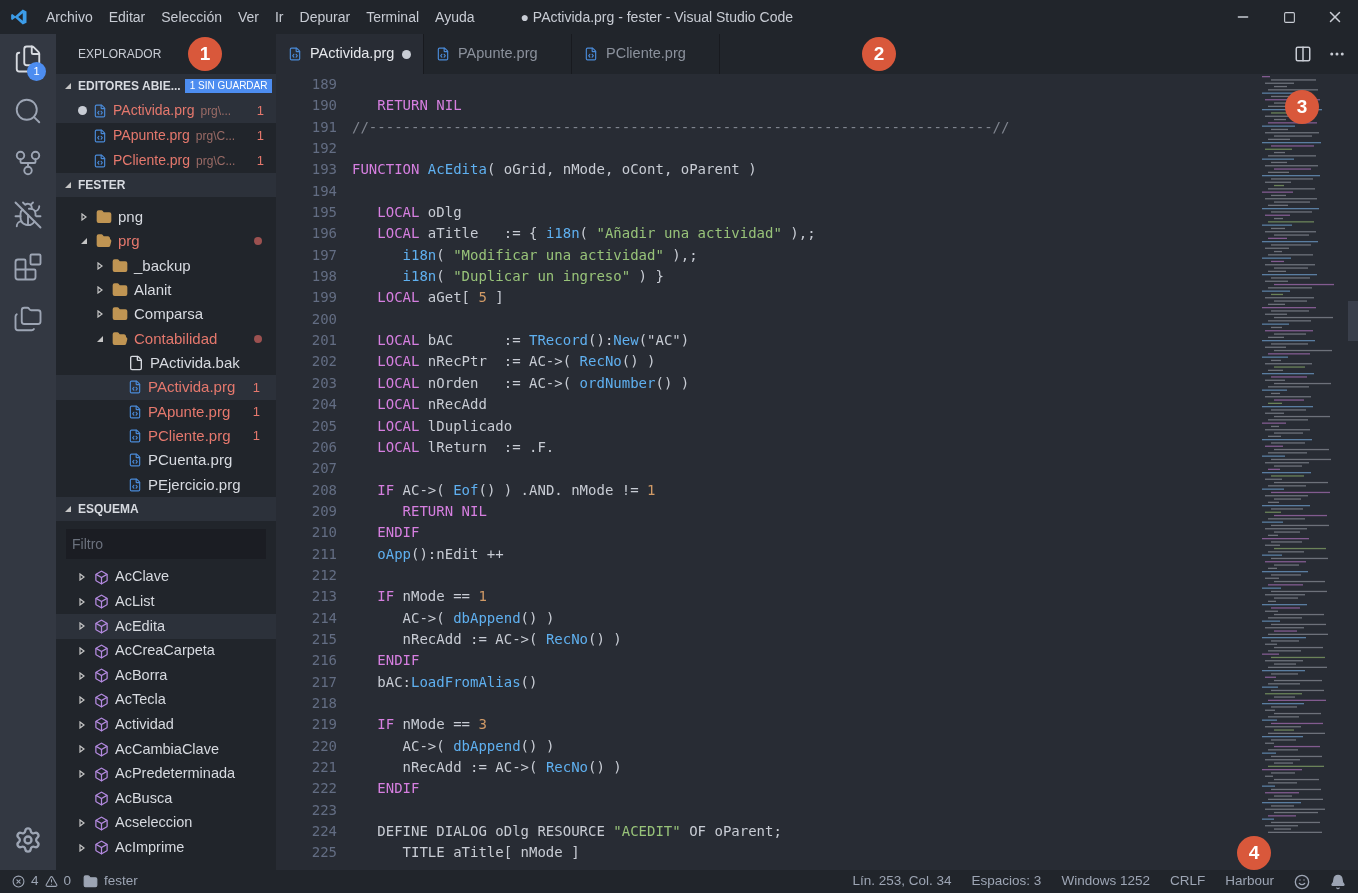  Describe the element at coordinates (166, 436) in the screenshot. I see `tree-item: PCliente.prg 1` at that location.